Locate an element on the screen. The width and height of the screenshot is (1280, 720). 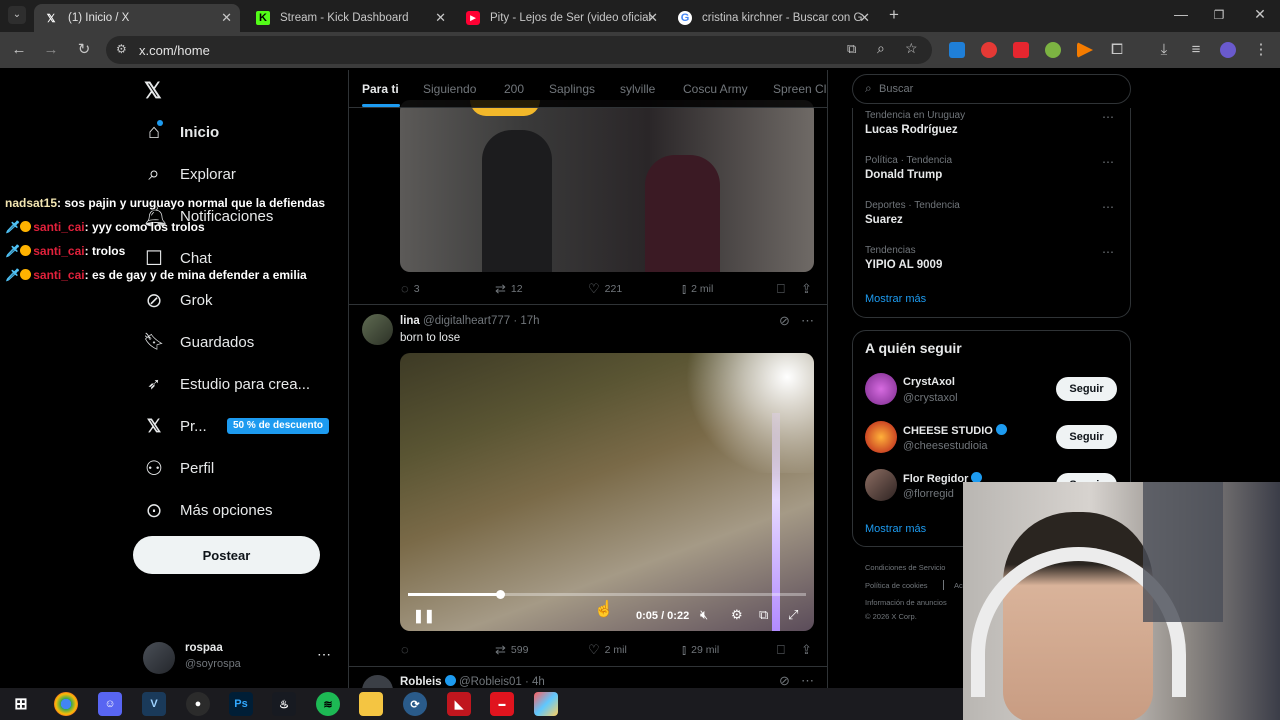
volume-mute-icon: 🔇︎ is located at coordinates (704, 615).